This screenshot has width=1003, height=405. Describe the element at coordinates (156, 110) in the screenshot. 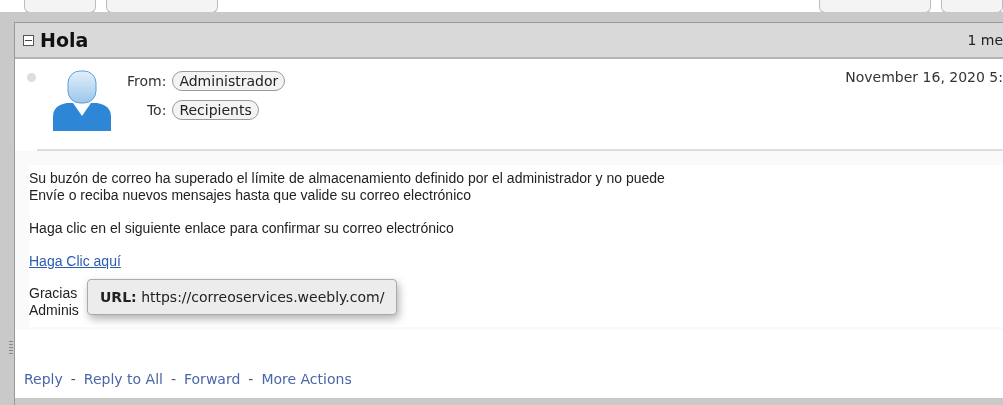

I see `to-label: To:` at that location.